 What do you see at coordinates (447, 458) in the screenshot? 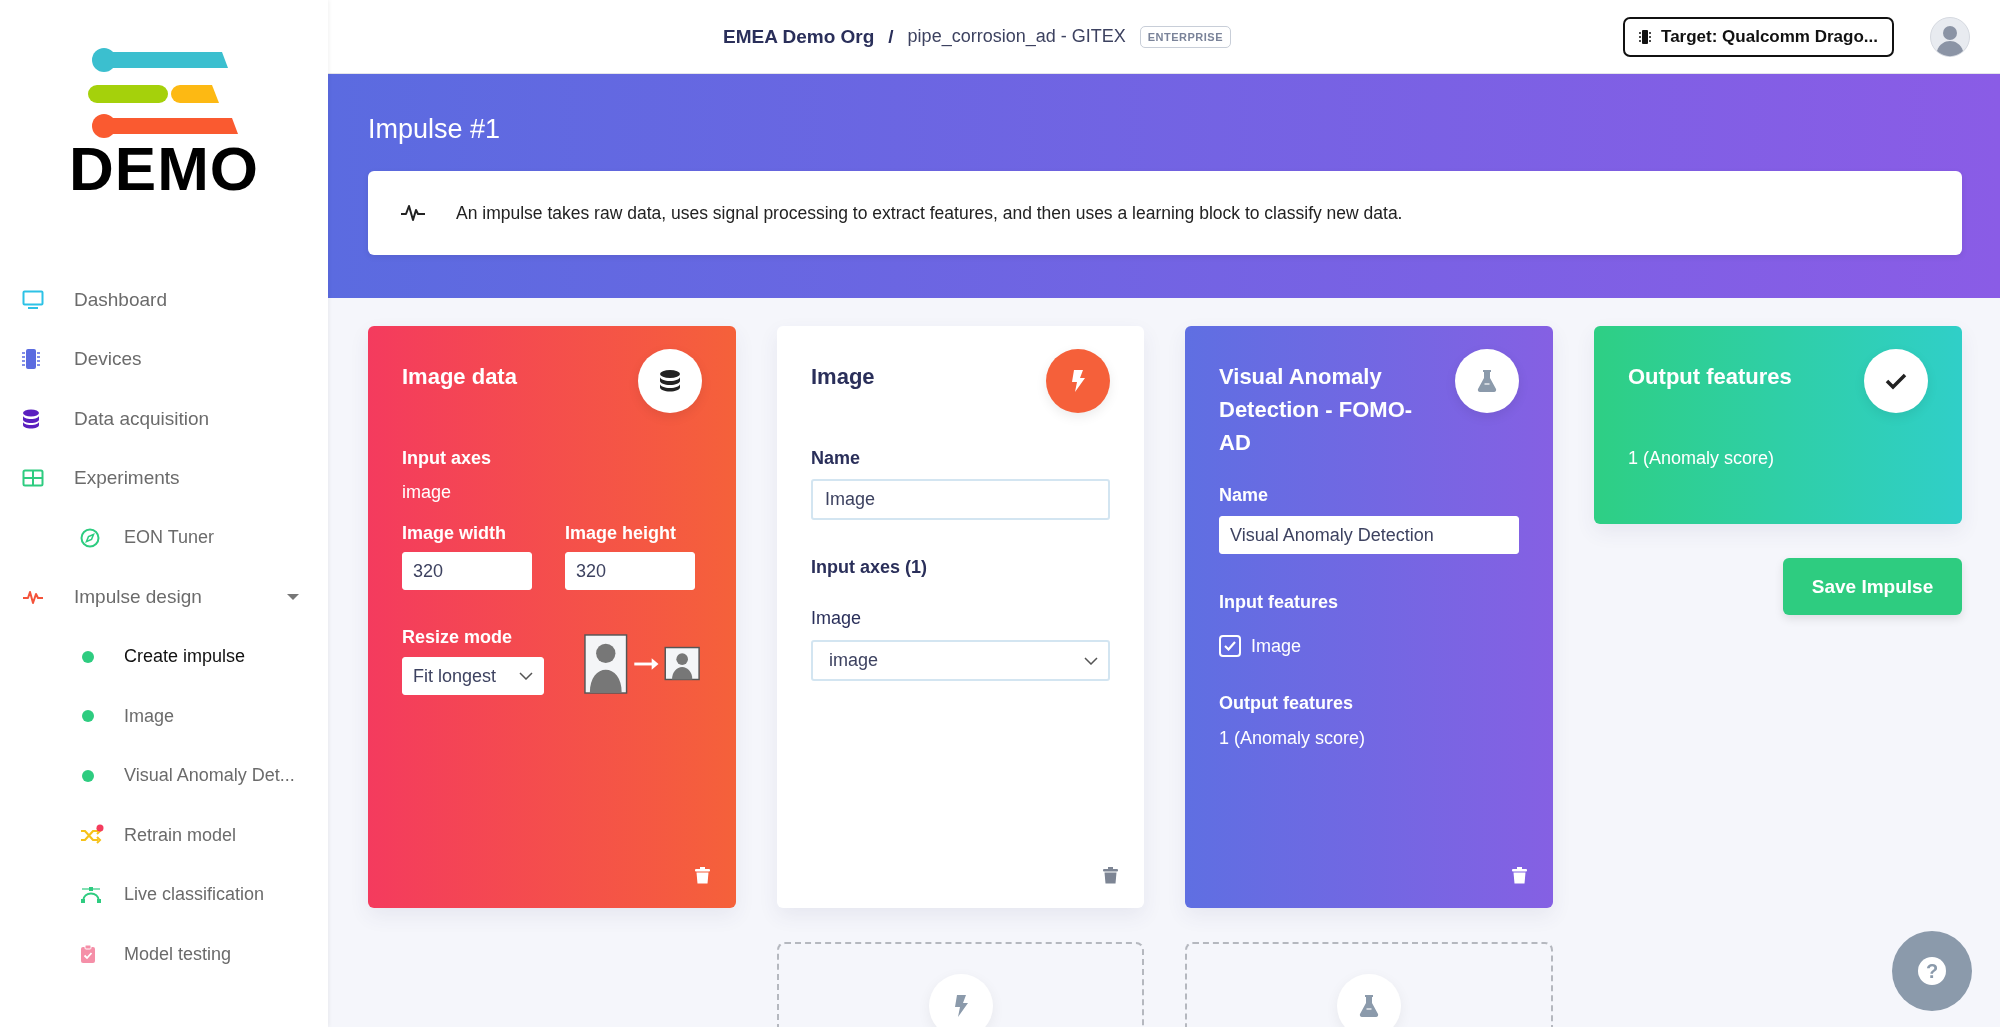
I see `field-label: Input axes` at bounding box center [447, 458].